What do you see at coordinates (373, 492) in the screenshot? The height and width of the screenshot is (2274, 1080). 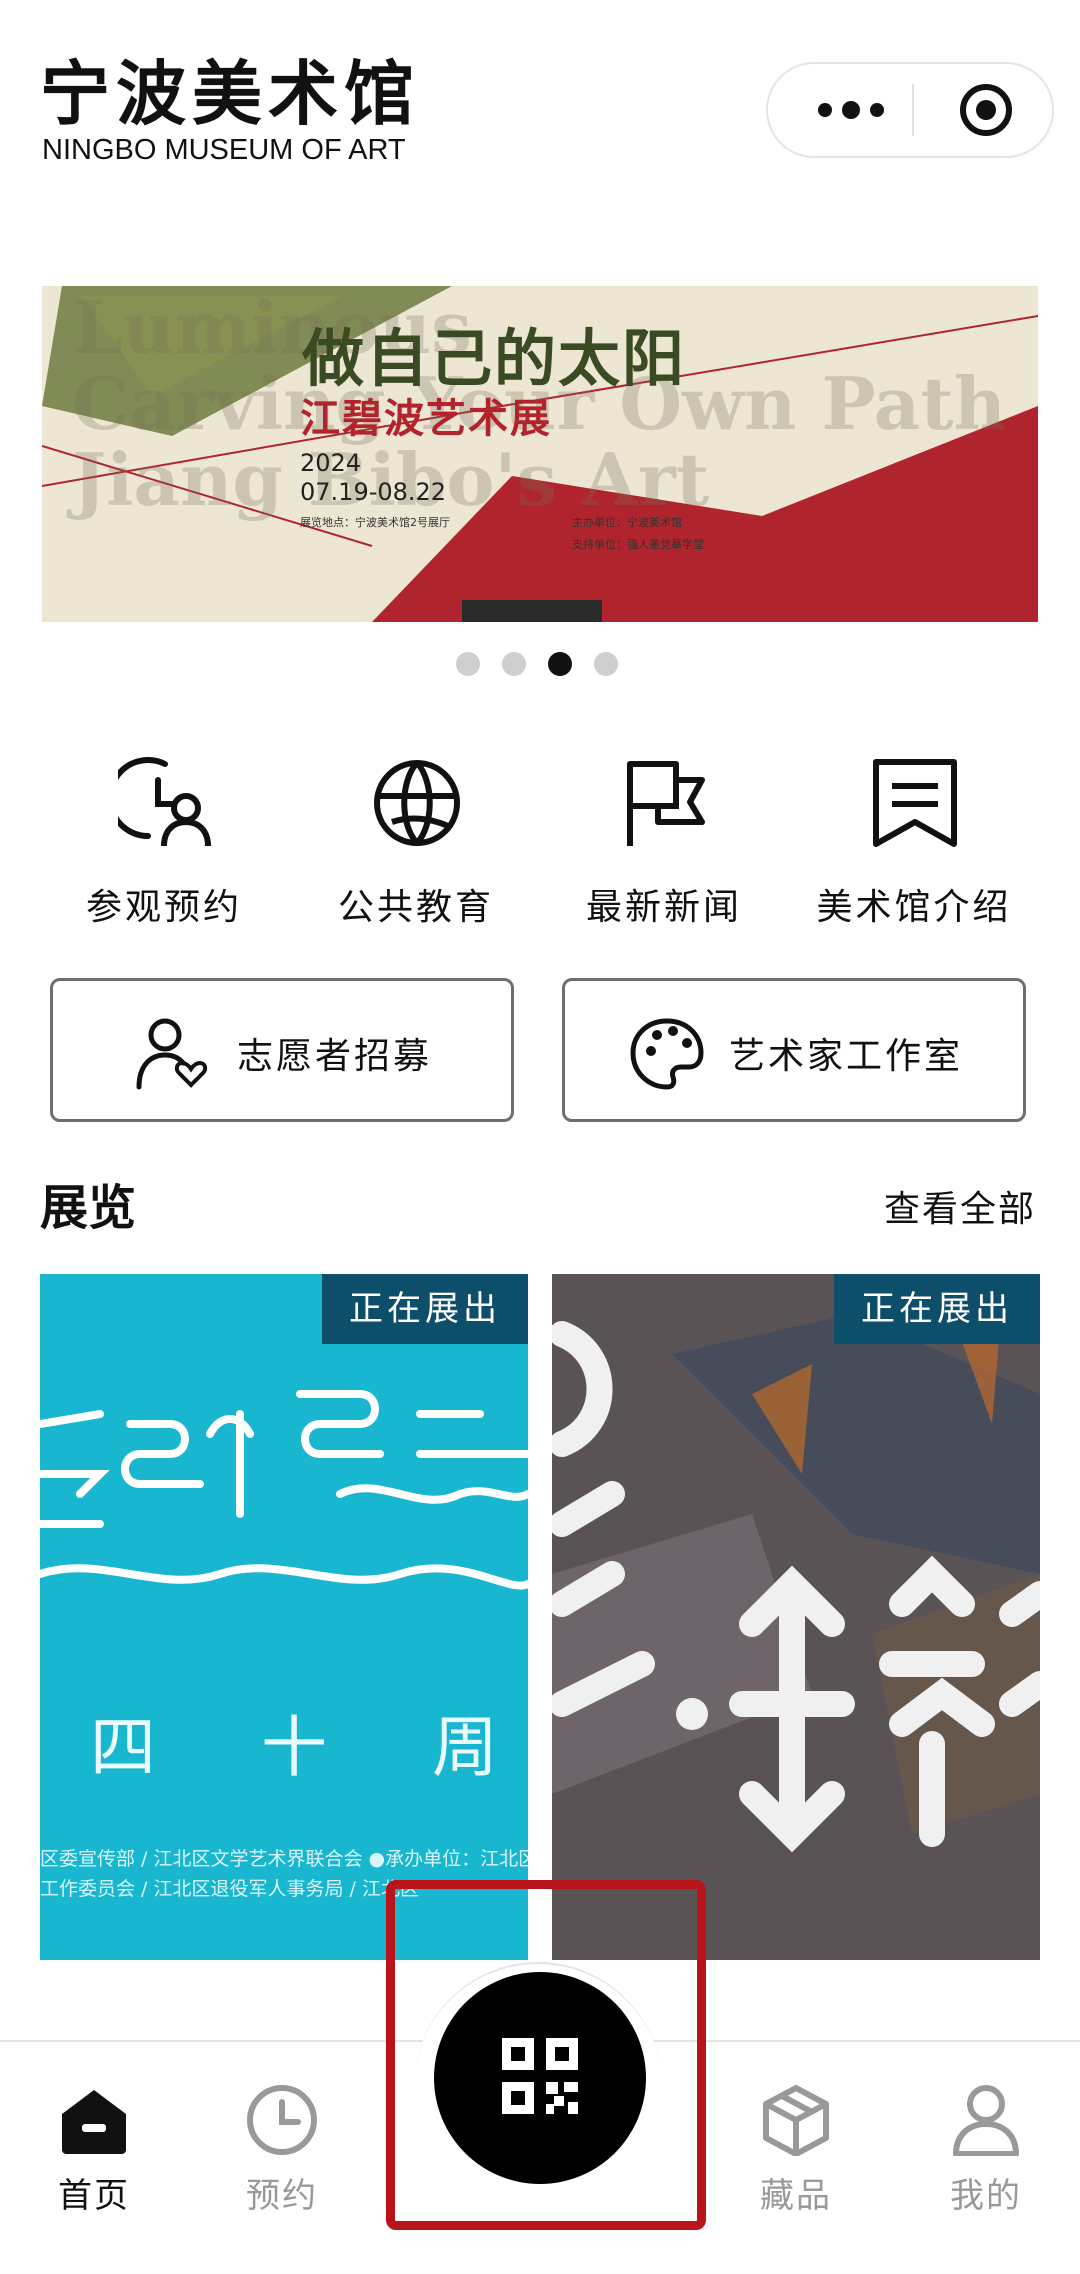 I see `banner-dates: 07.19-08.22` at bounding box center [373, 492].